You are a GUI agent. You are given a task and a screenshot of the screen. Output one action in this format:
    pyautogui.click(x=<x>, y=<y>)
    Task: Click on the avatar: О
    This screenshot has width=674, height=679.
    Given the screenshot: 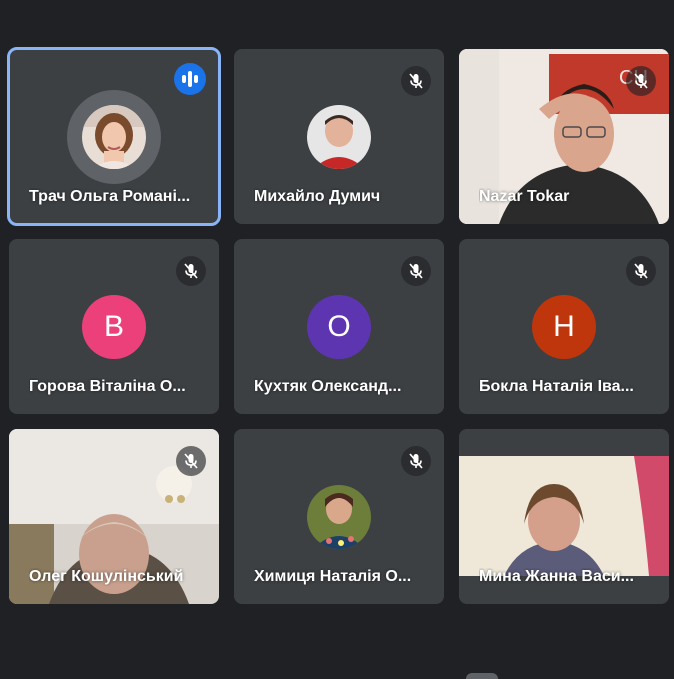 What is the action you would take?
    pyautogui.click(x=339, y=327)
    